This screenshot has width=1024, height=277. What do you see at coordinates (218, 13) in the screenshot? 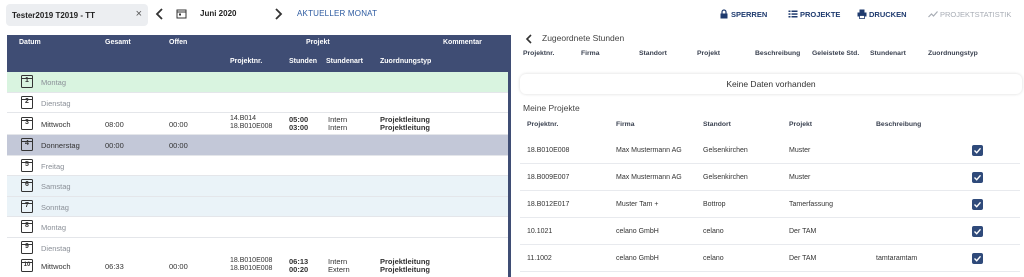
I see `month-label: Juni 2020` at bounding box center [218, 13].